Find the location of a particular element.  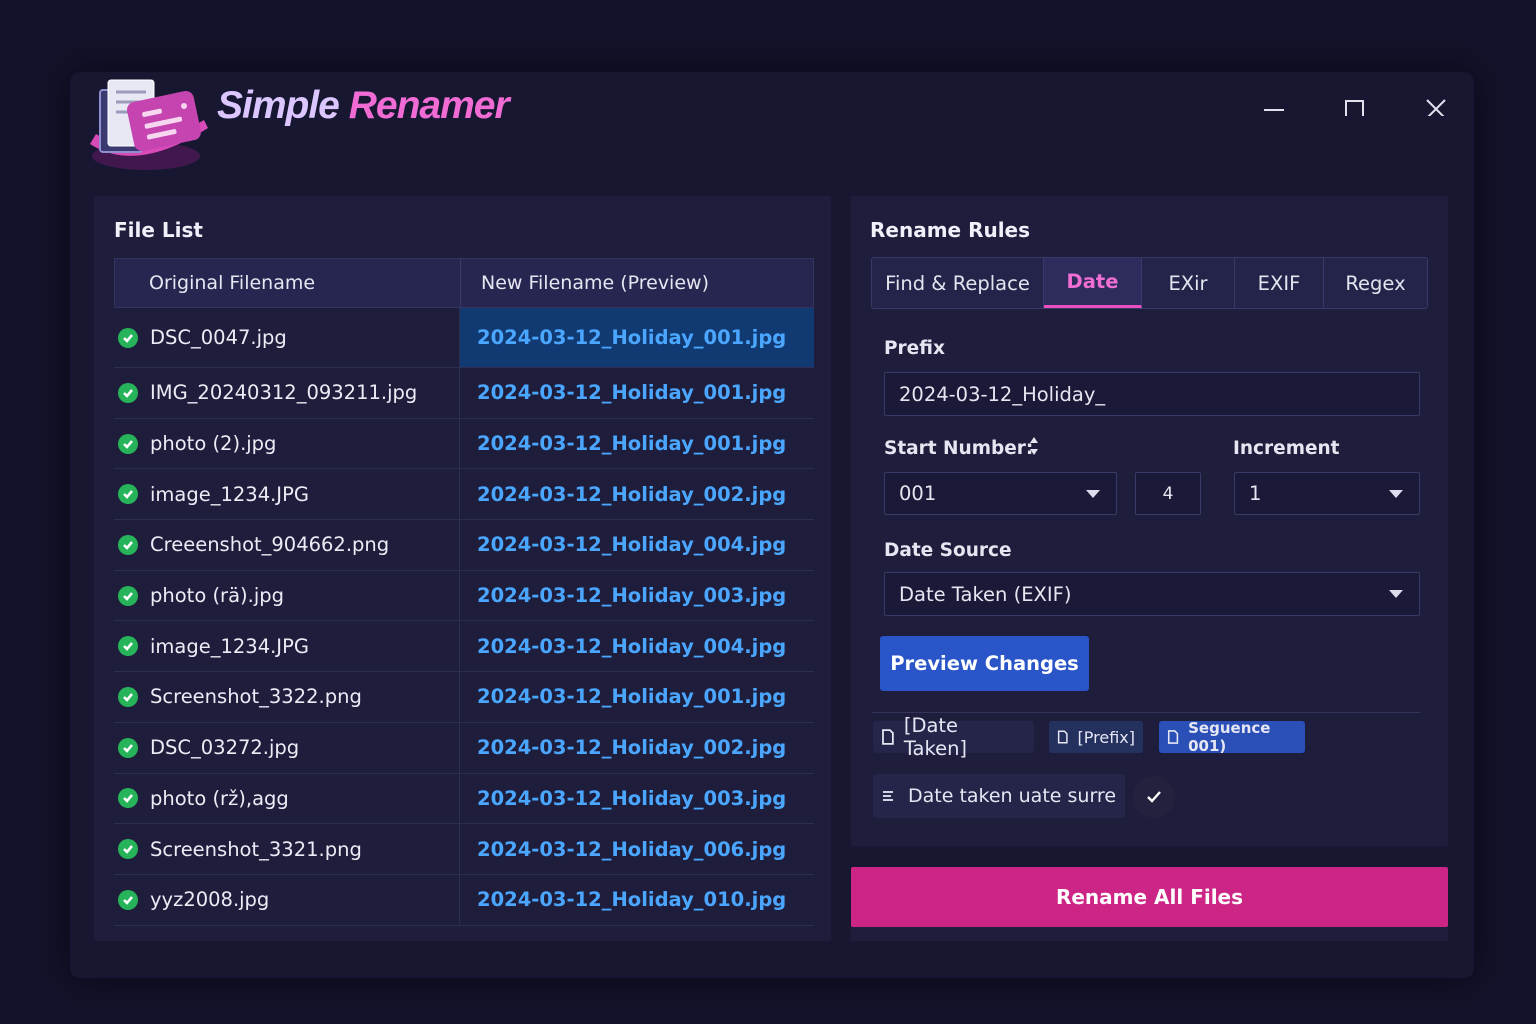

table-row: image_1234.JPG 2024-03-12_Holiday_004.jpg is located at coordinates (464, 647).